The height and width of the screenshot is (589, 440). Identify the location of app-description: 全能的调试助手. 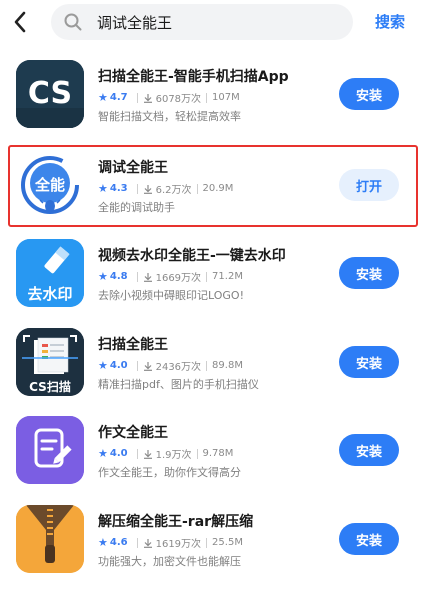
(136, 207).